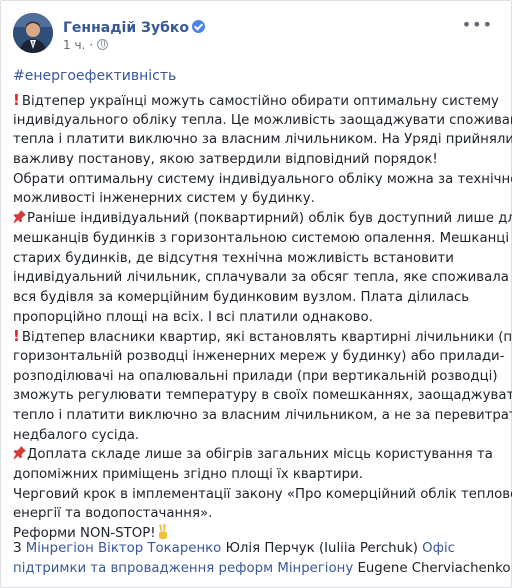 This screenshot has width=512, height=588. Describe the element at coordinates (159, 548) in the screenshot. I see `tag-viktor-tokarenko: Віктор Токаренко` at that location.